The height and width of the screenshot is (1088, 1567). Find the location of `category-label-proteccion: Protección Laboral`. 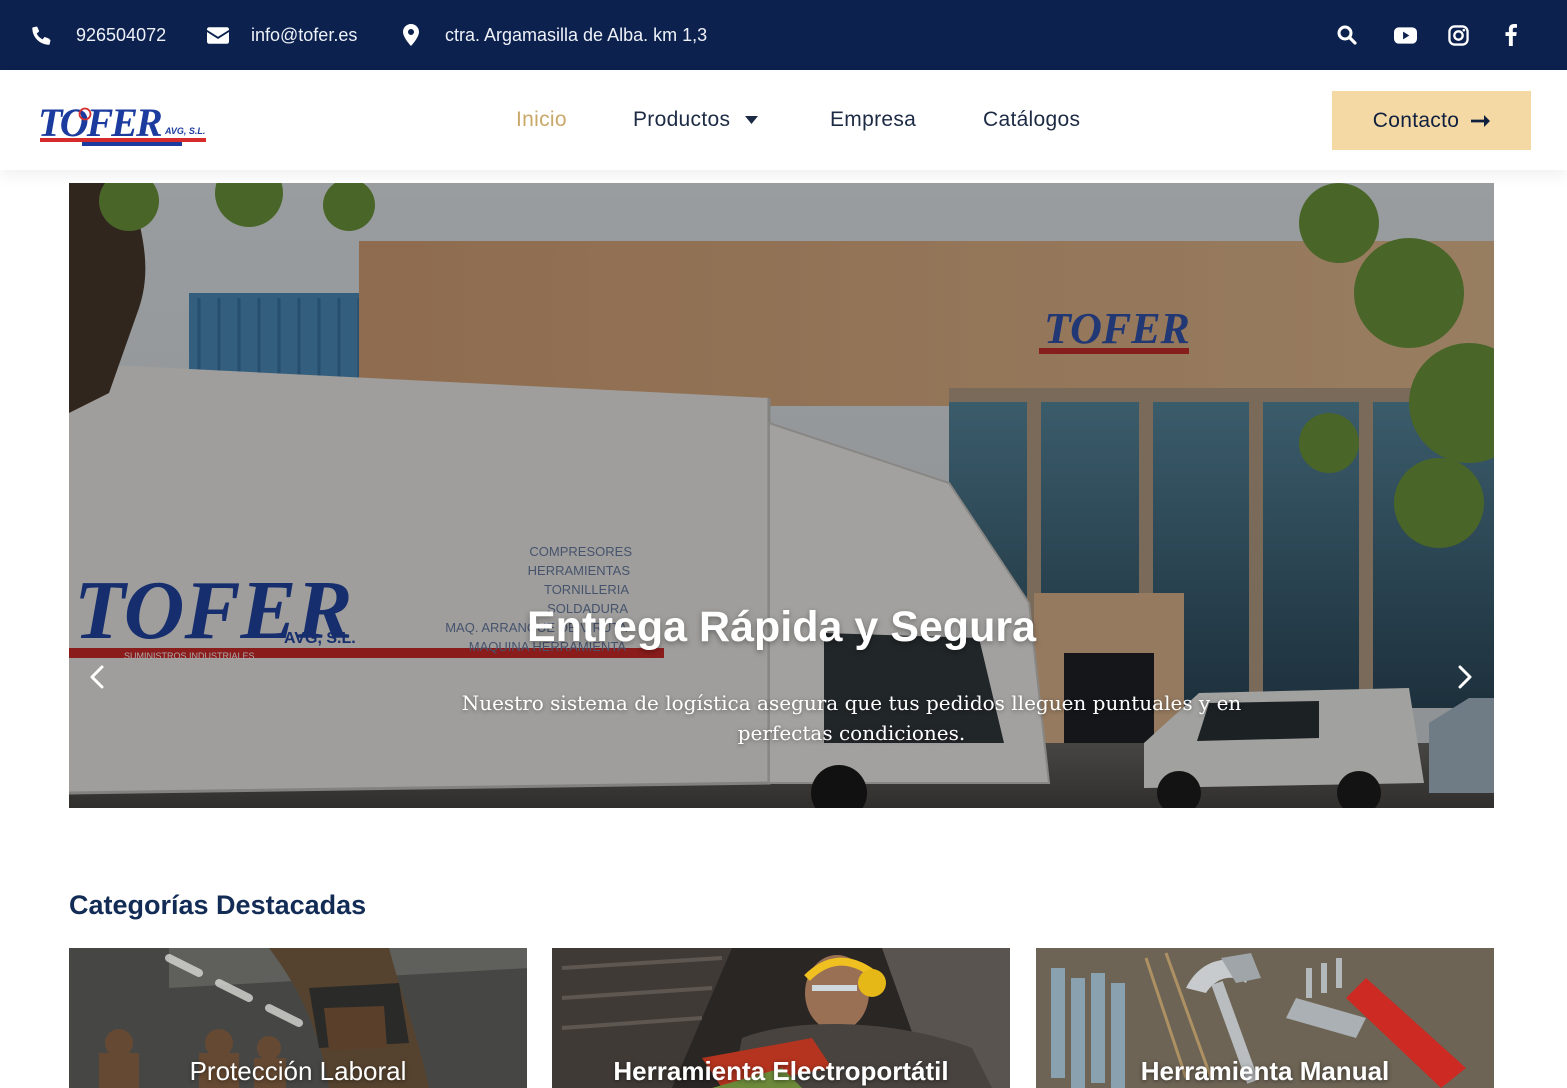

category-label-proteccion: Protección Laboral is located at coordinates (298, 1071).